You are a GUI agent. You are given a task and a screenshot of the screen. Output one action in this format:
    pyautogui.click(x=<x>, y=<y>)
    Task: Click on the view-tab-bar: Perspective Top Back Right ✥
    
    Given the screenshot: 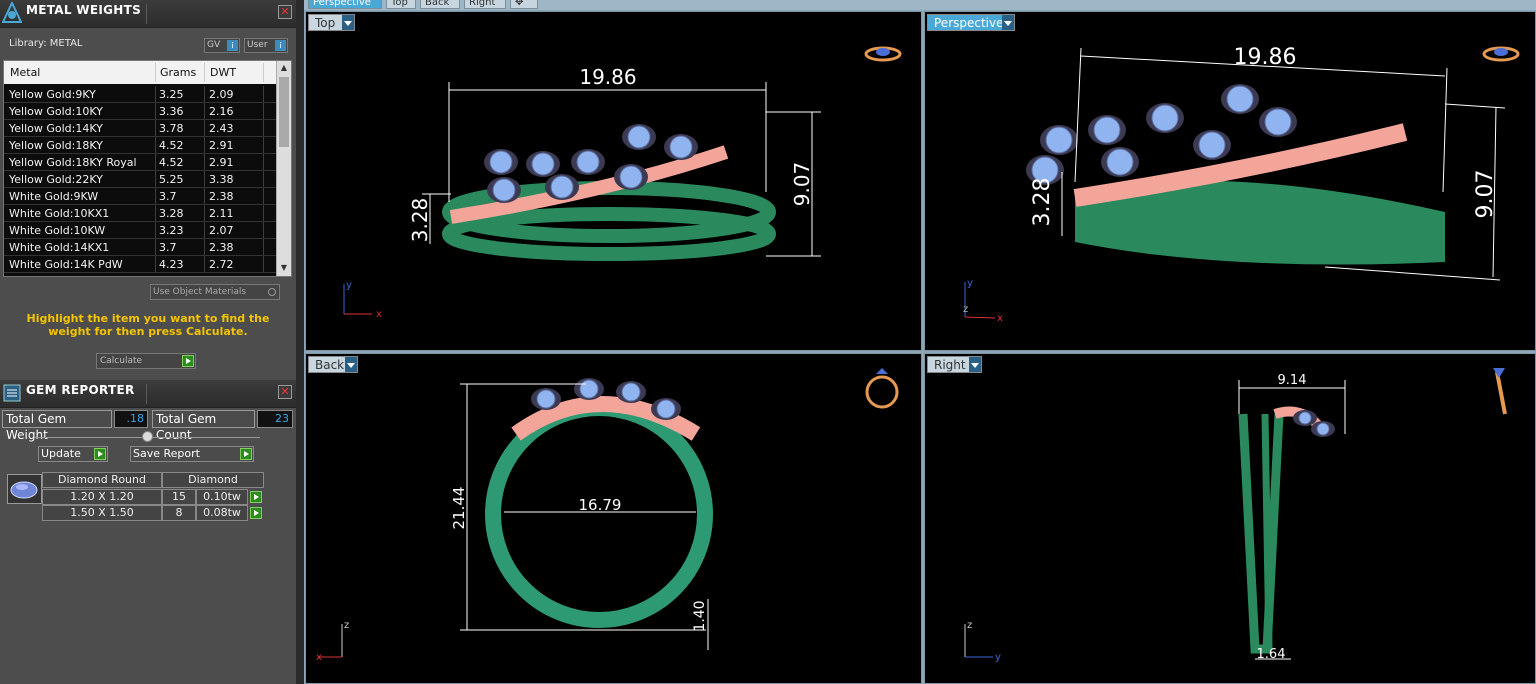 What is the action you would take?
    pyautogui.click(x=920, y=5)
    